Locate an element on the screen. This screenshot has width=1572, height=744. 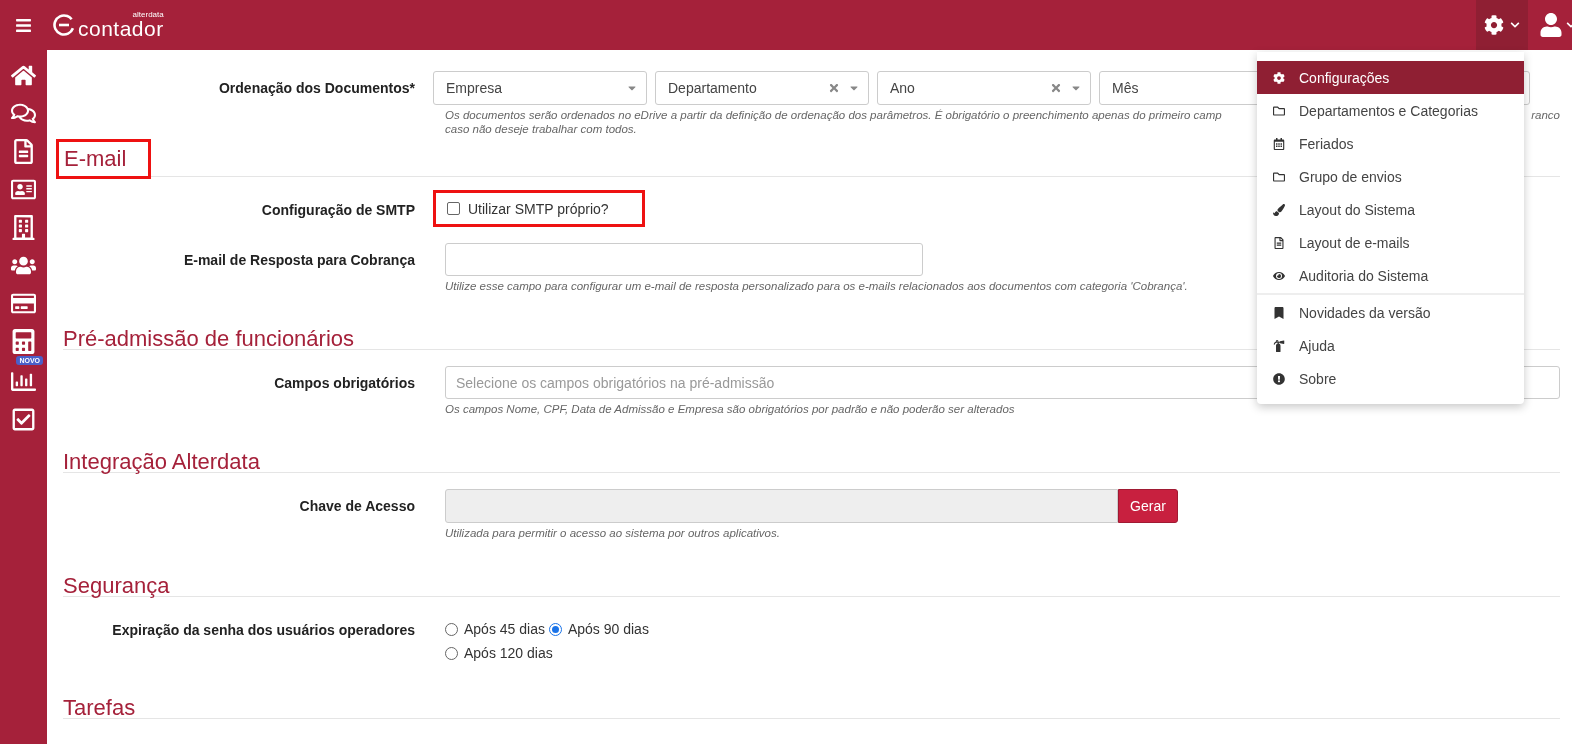
radio-label: Após 45 dias is located at coordinates (504, 629).